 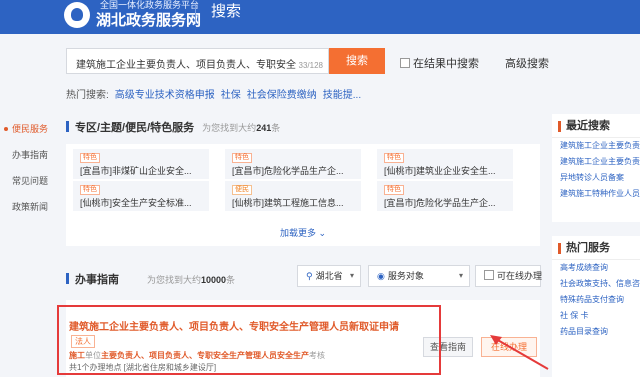 I want to click on search-input: 建筑施工企业主要负责人、项目负责人、专职安全 33/128, so click(x=197, y=61).